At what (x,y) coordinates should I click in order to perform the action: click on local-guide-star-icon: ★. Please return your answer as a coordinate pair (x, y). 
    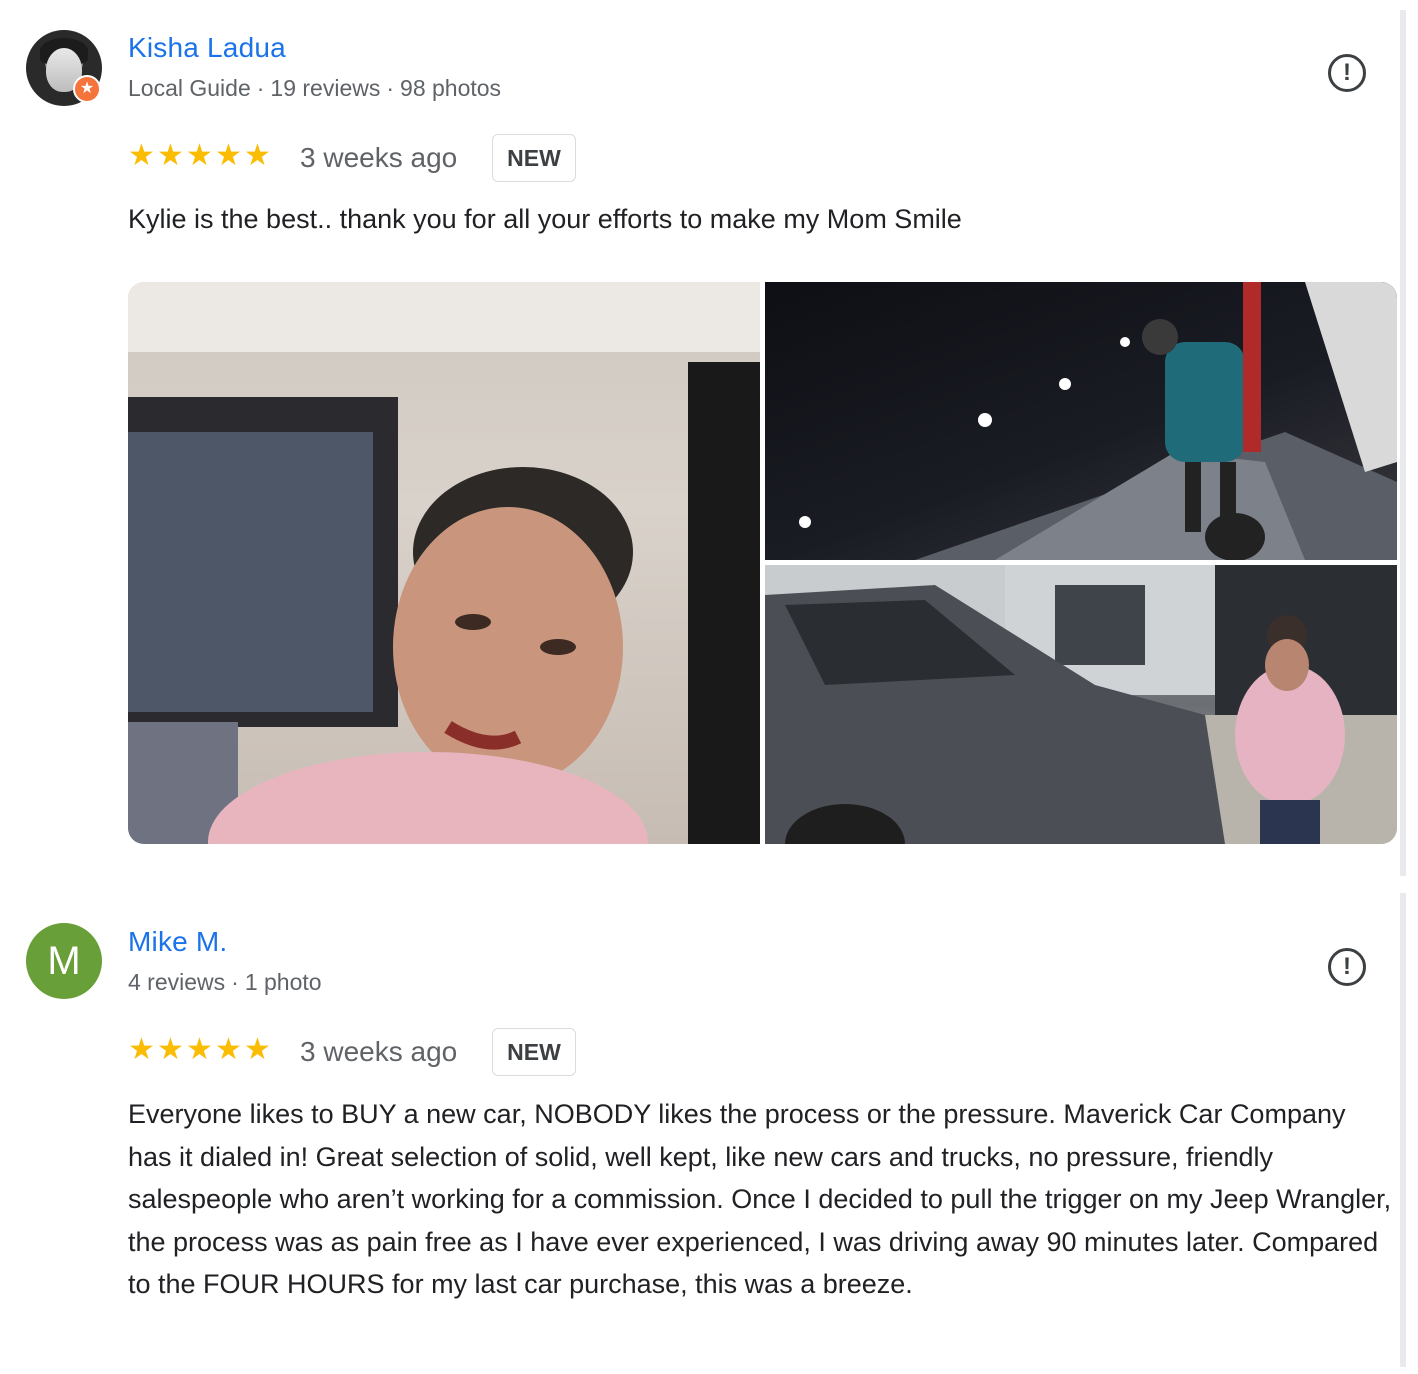
    Looking at the image, I should click on (87, 89).